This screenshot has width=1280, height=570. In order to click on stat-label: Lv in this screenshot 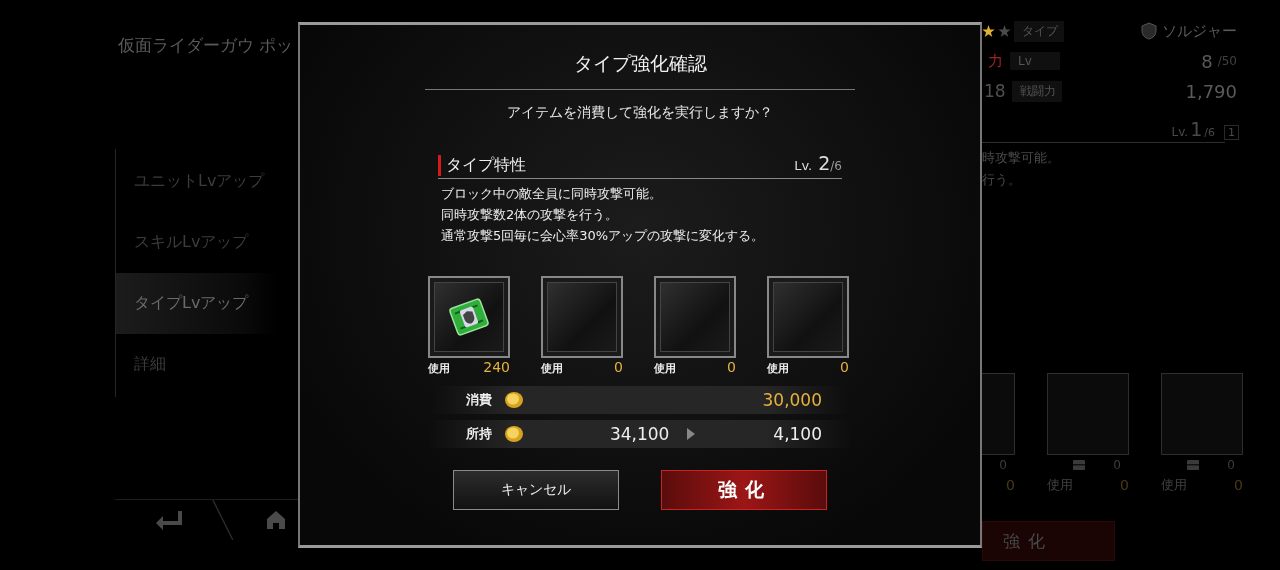, I will do `click(1035, 61)`.